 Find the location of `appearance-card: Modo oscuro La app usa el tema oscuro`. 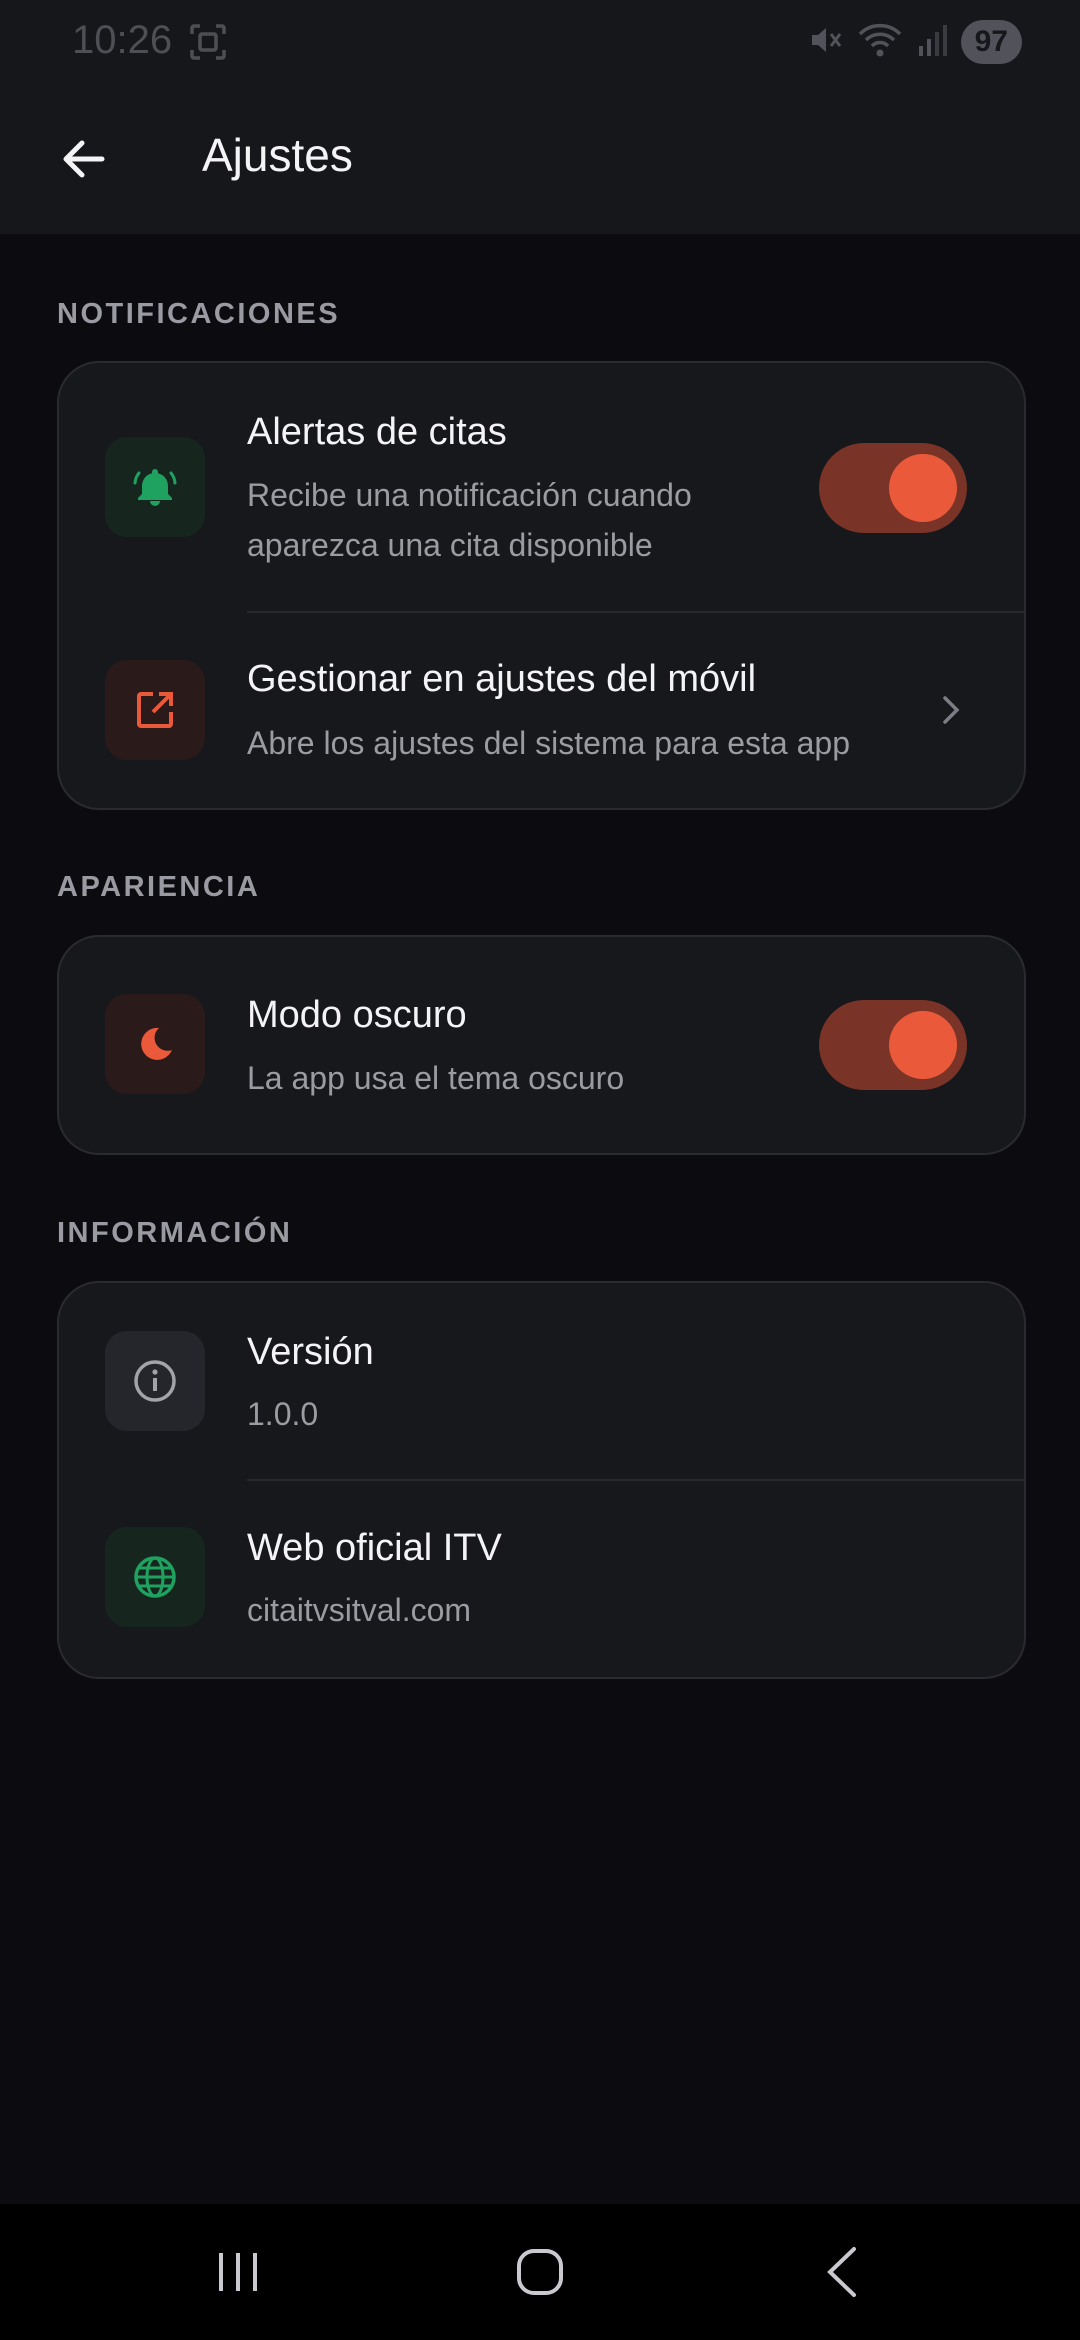

appearance-card: Modo oscuro La app usa el tema oscuro is located at coordinates (541, 1045).